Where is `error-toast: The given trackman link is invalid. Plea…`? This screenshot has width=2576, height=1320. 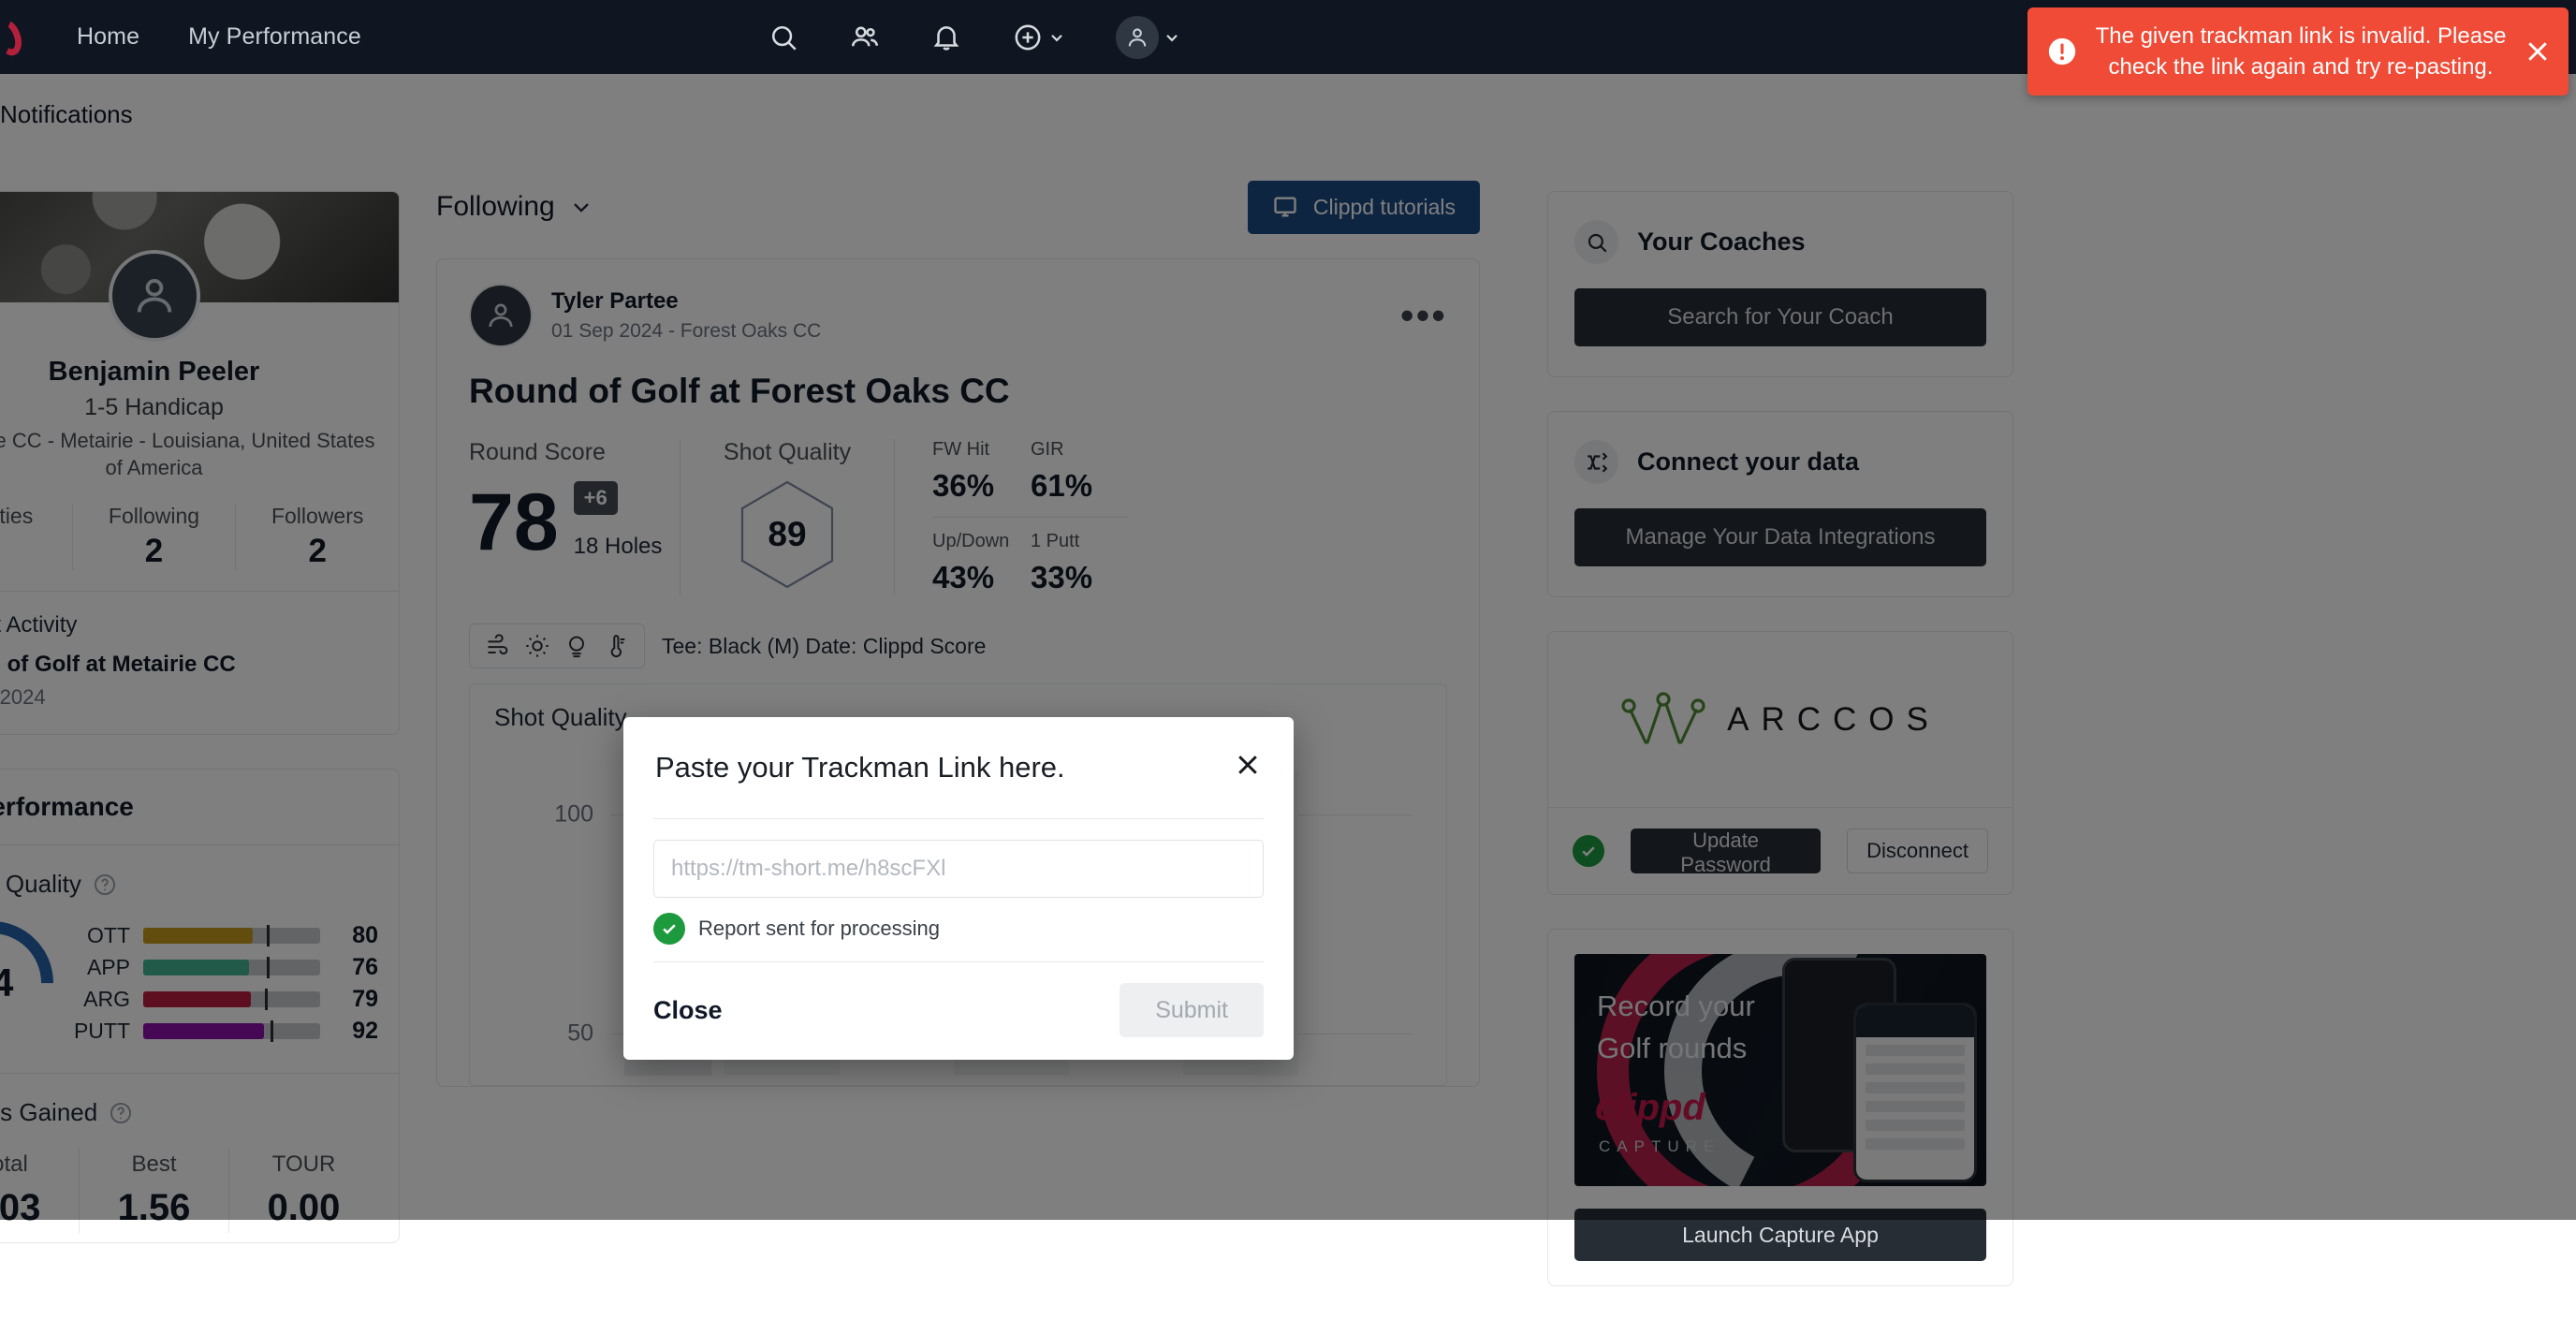 error-toast: The given trackman link is invalid. Plea… is located at coordinates (2298, 51).